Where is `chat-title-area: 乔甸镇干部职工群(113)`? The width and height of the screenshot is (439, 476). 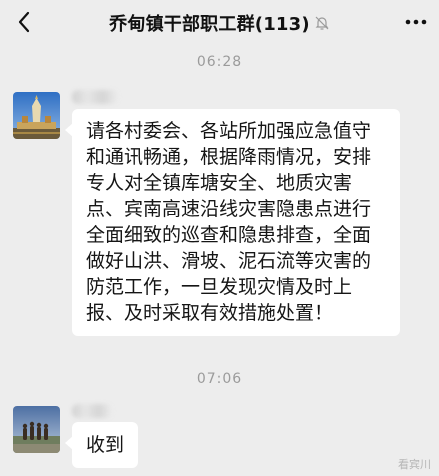 chat-title-area: 乔甸镇干部职工群(113) is located at coordinates (219, 23).